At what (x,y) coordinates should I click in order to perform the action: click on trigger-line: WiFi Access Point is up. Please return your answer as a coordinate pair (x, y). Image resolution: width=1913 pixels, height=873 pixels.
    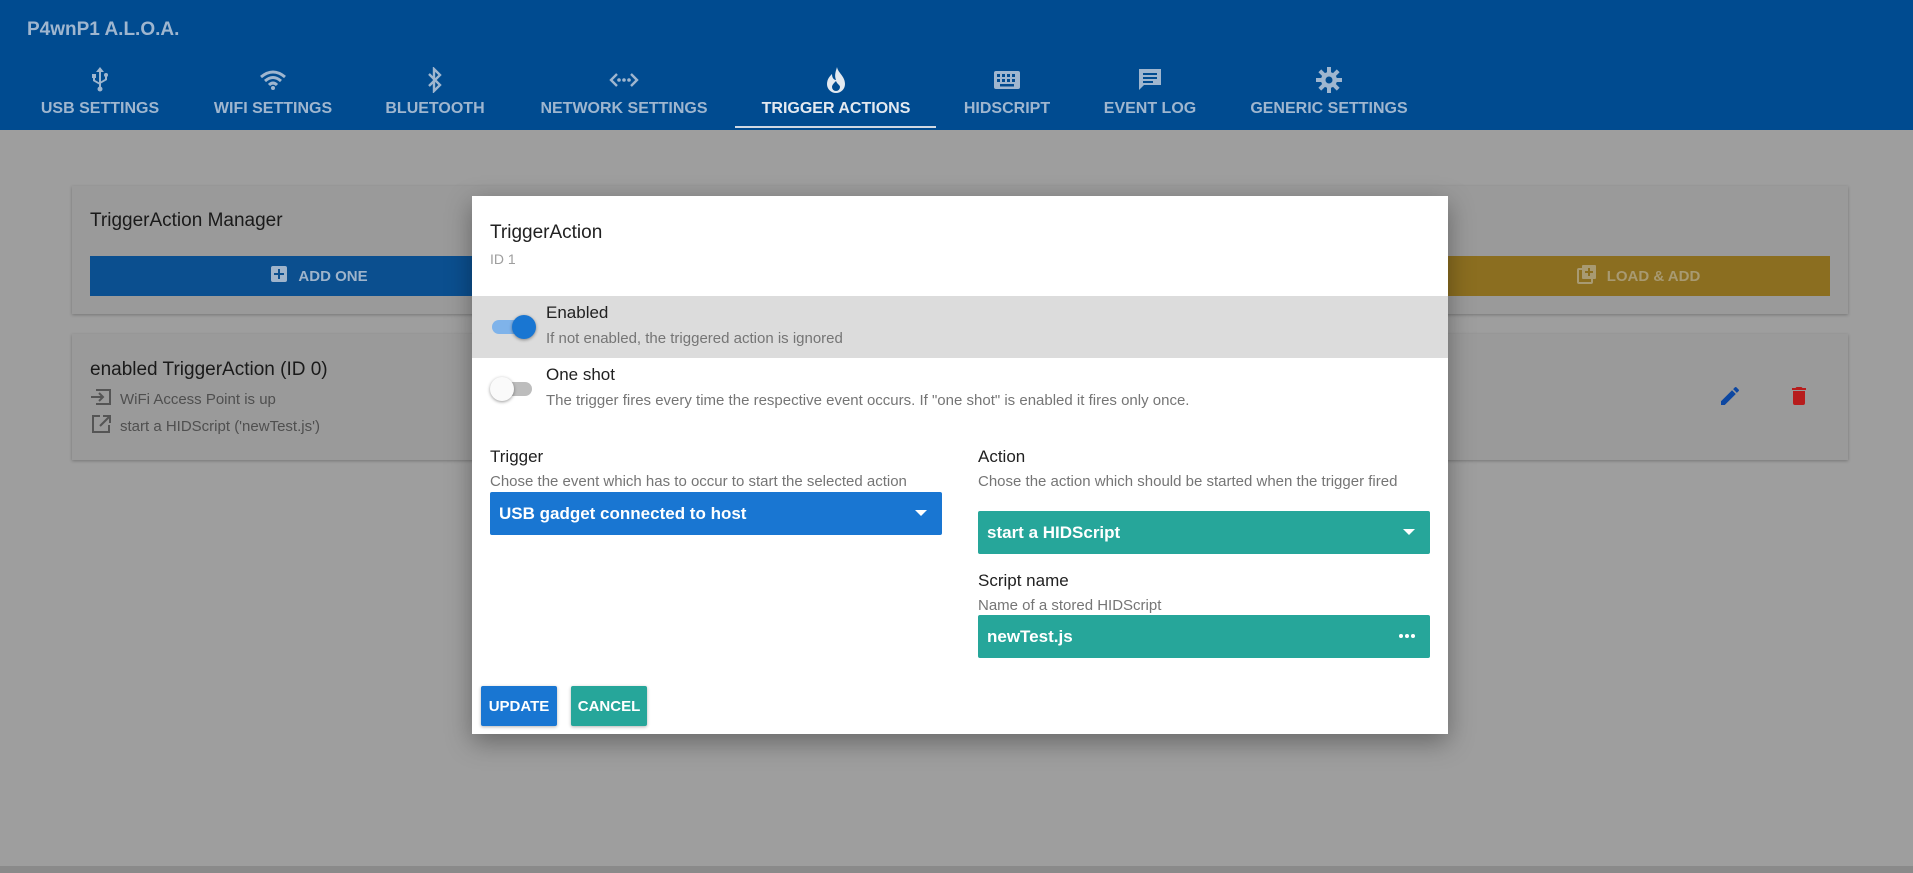
    Looking at the image, I should click on (183, 399).